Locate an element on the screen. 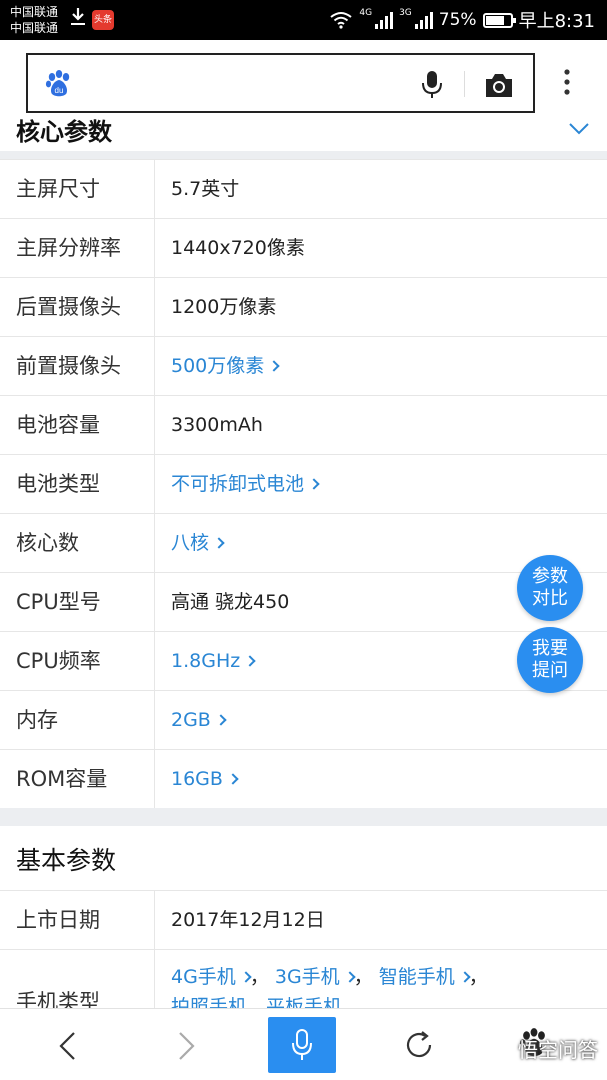 This screenshot has width=607, height=1080. search-divider is located at coordinates (464, 84).